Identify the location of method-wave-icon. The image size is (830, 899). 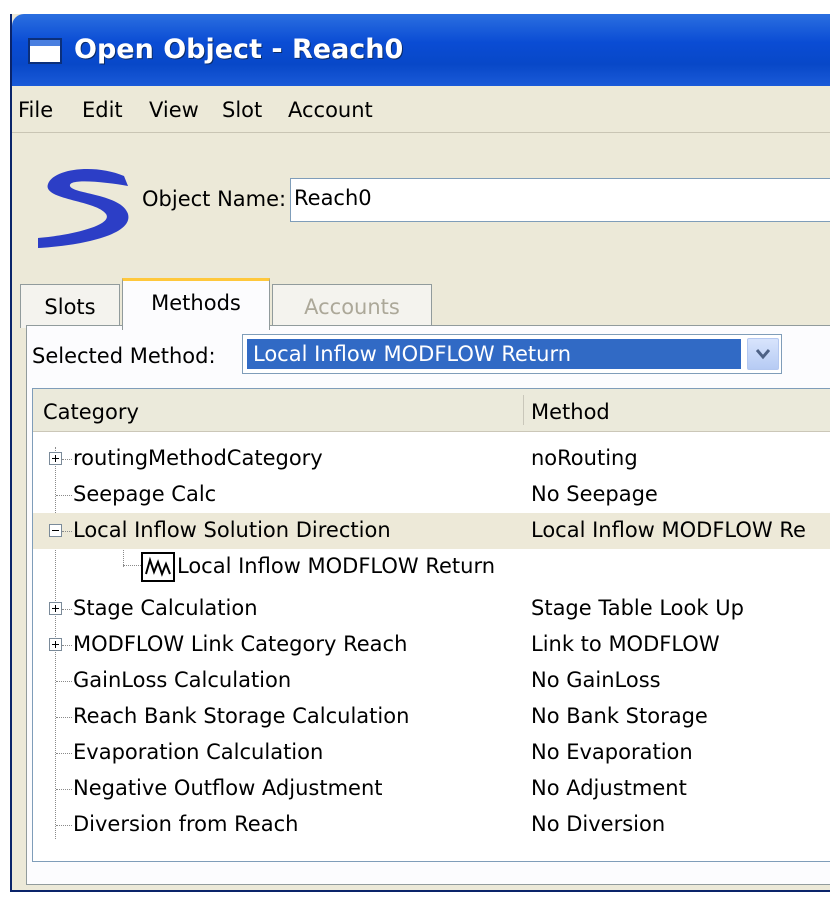
(158, 567).